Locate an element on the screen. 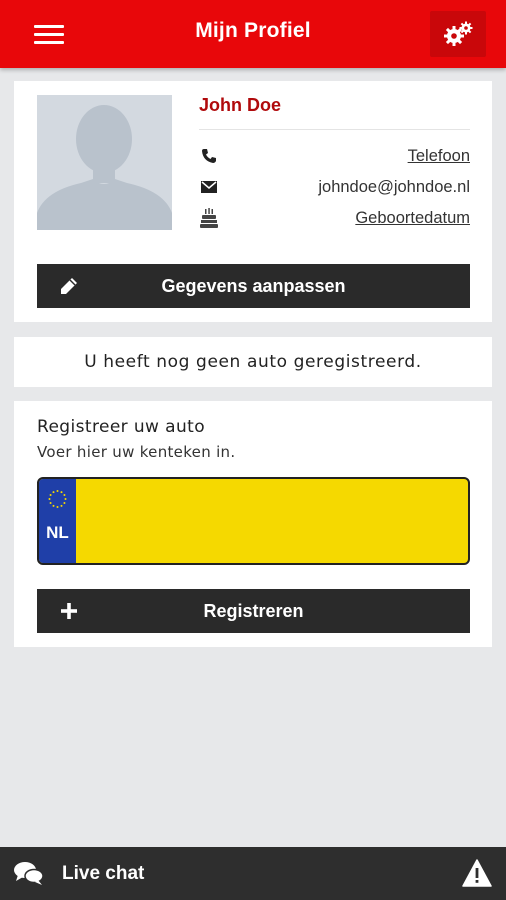 Image resolution: width=506 pixels, height=900 pixels. envelope-icon is located at coordinates (209, 187).